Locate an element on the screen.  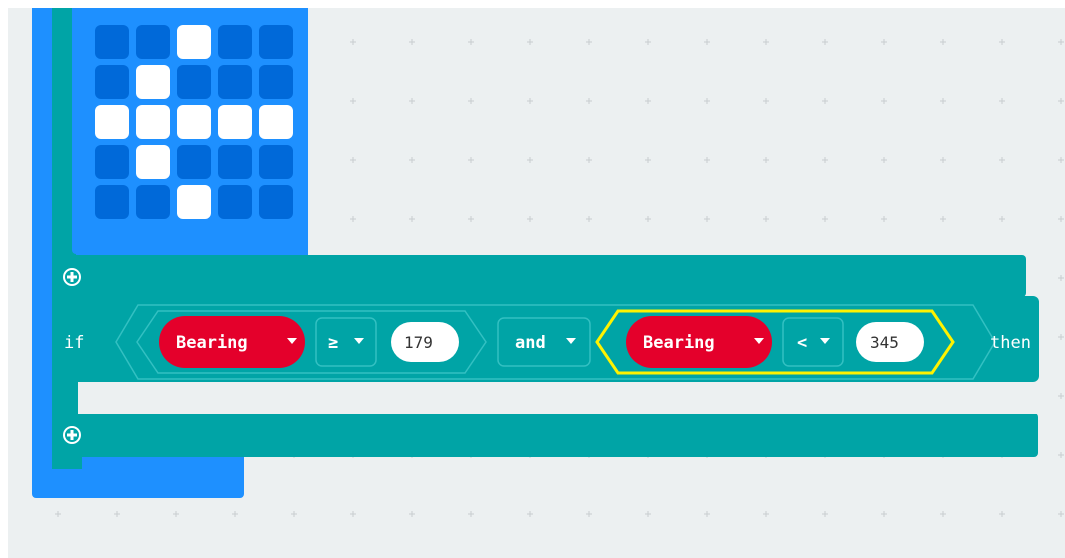
logic-operator-label: and is located at coordinates (530, 343).